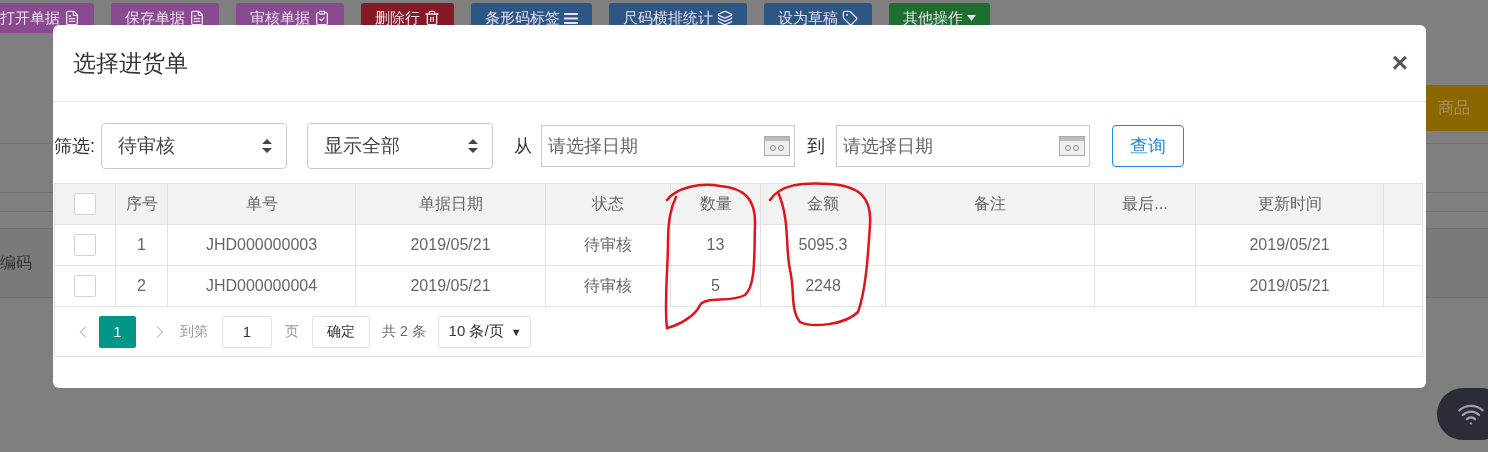 The height and width of the screenshot is (452, 1488). I want to click on from-label: 从, so click(523, 146).